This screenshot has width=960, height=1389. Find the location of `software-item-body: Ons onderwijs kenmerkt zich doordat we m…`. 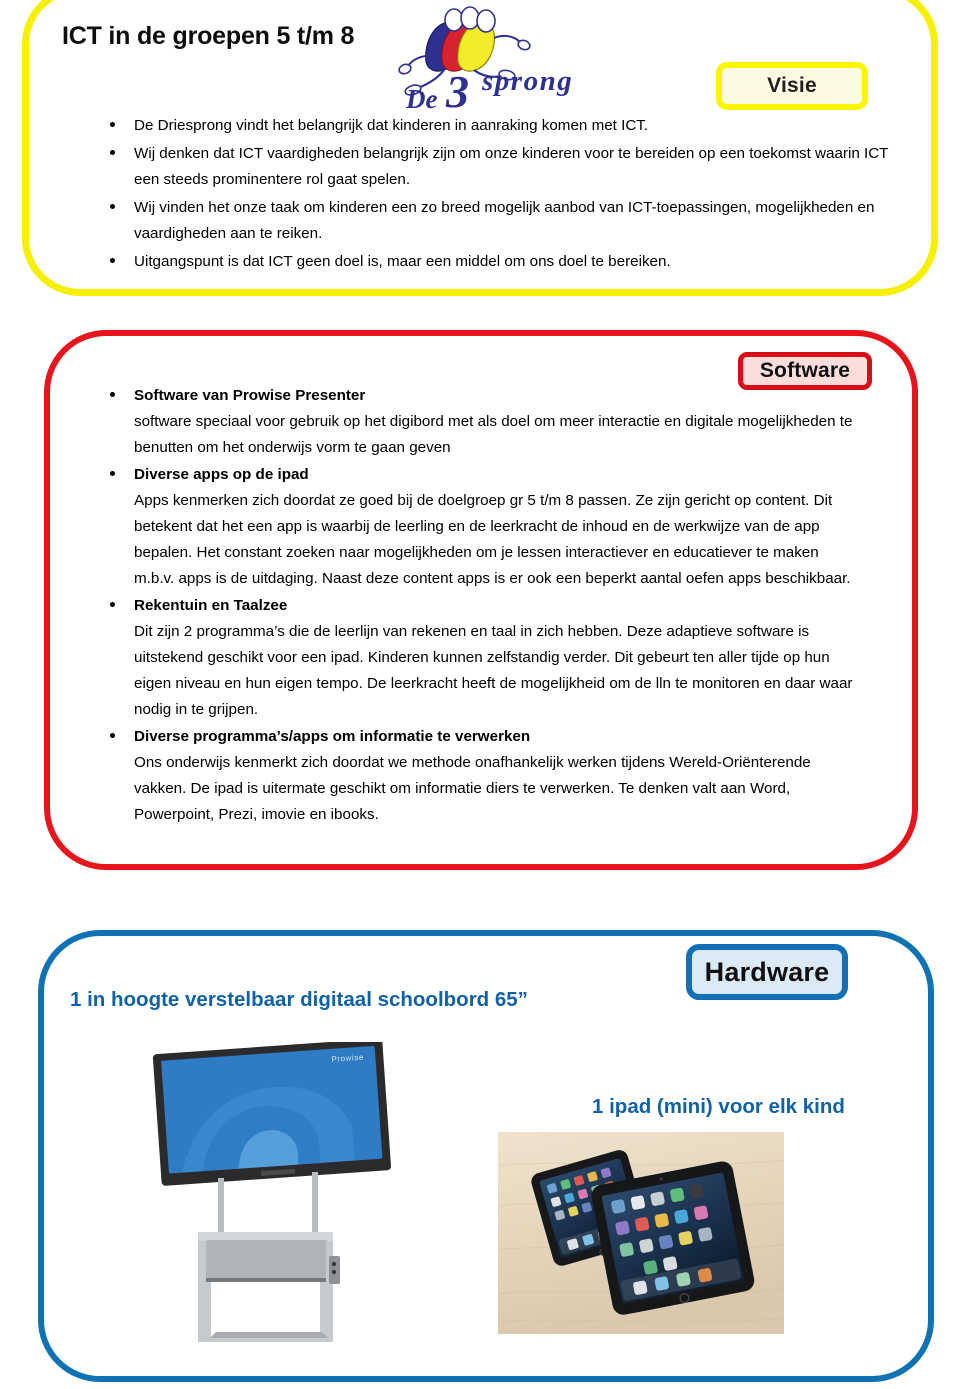

software-item-body: Ons onderwijs kenmerkt zich doordat we m… is located at coordinates (472, 788).